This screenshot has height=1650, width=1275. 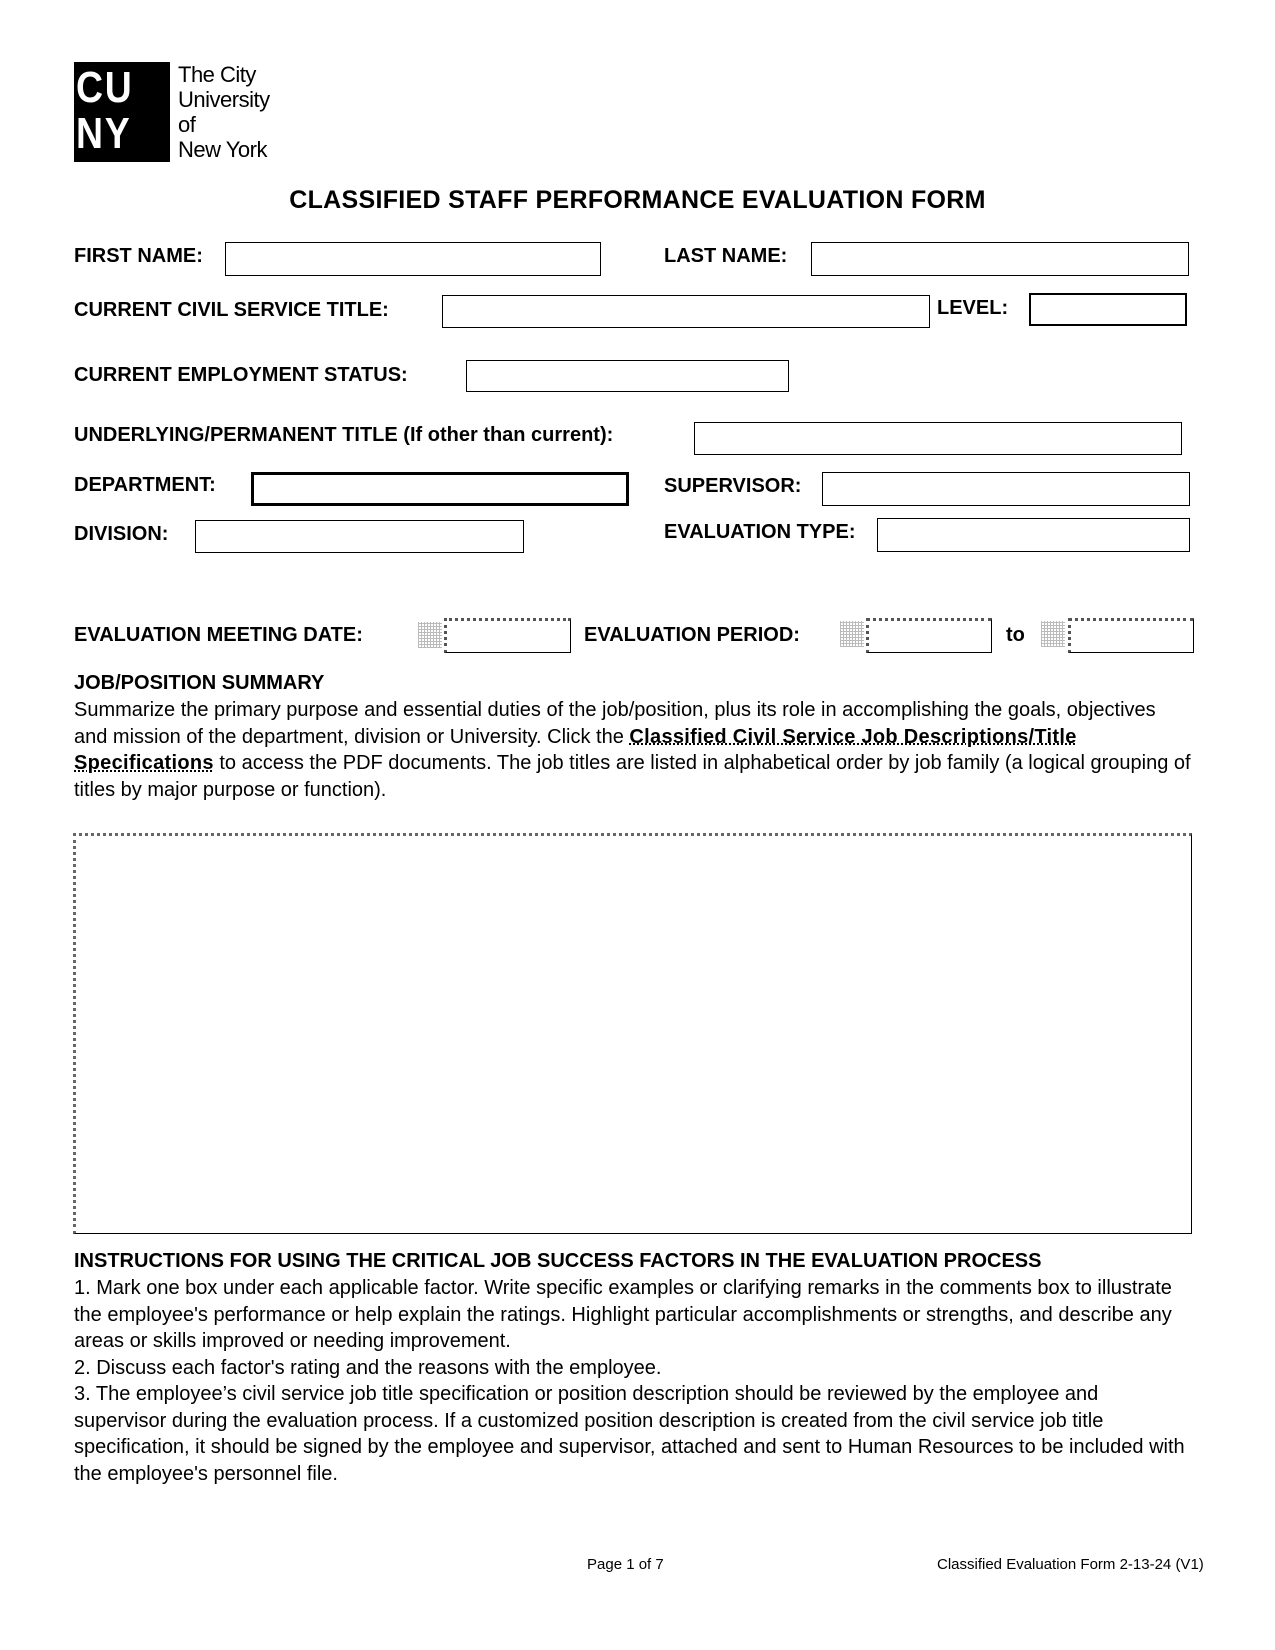 I want to click on supervisor-field, so click(x=1006, y=489).